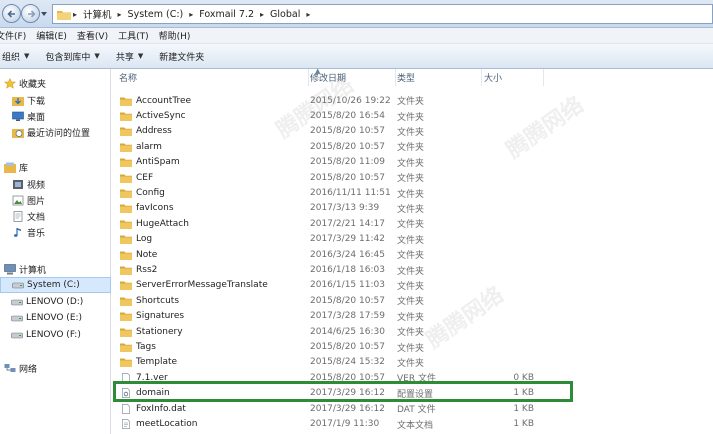 This screenshot has width=713, height=434. What do you see at coordinates (66, 335) in the screenshot?
I see `nav-drive-f: LENOVO (F:)` at bounding box center [66, 335].